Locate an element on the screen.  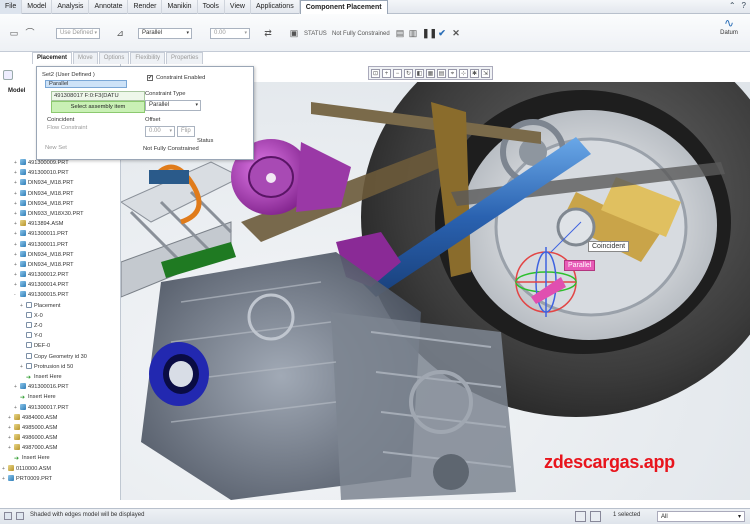
tree-row-label: Insert Here is located at coordinates (36, 458).